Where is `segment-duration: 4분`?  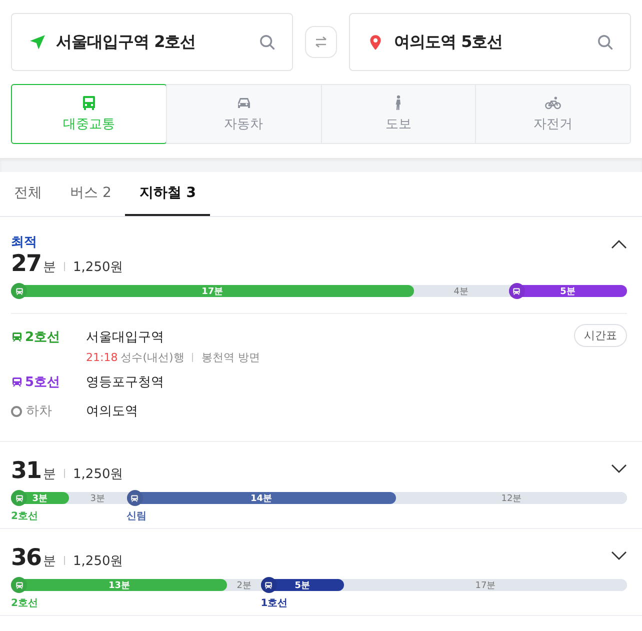
segment-duration: 4분 is located at coordinates (461, 292).